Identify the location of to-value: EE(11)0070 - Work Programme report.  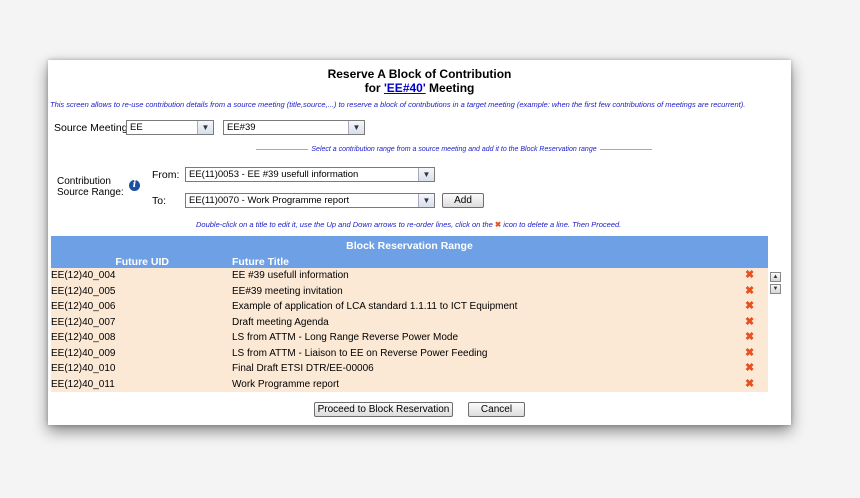
(269, 200).